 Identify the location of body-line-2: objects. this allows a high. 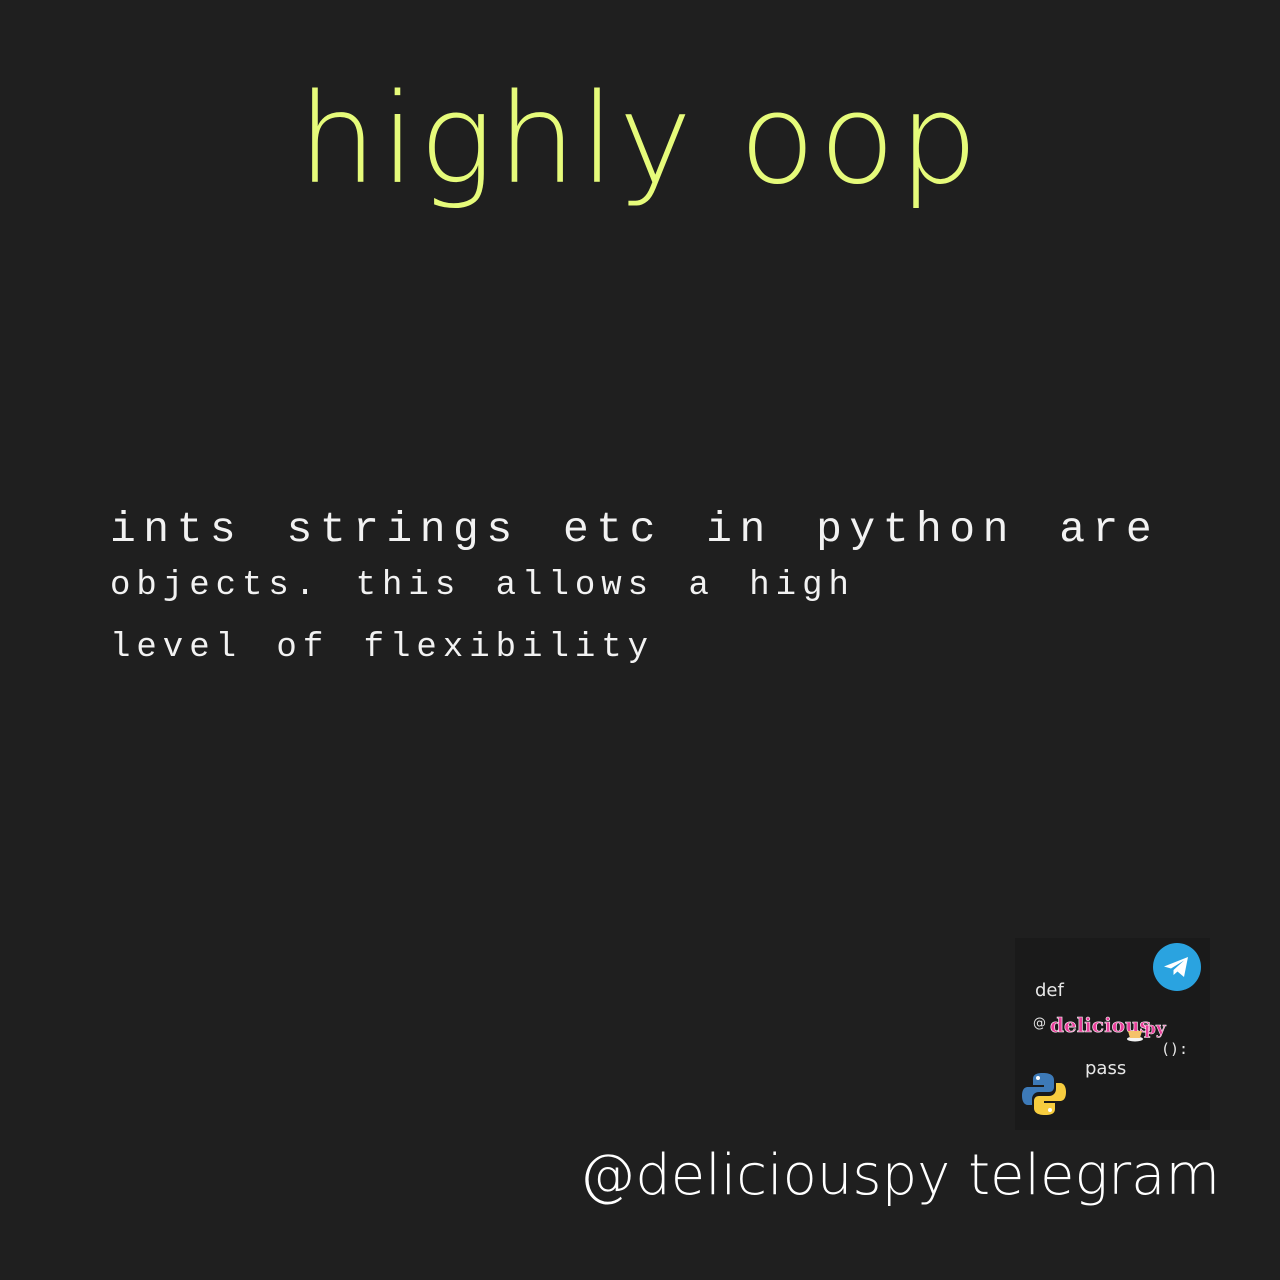
(482, 586).